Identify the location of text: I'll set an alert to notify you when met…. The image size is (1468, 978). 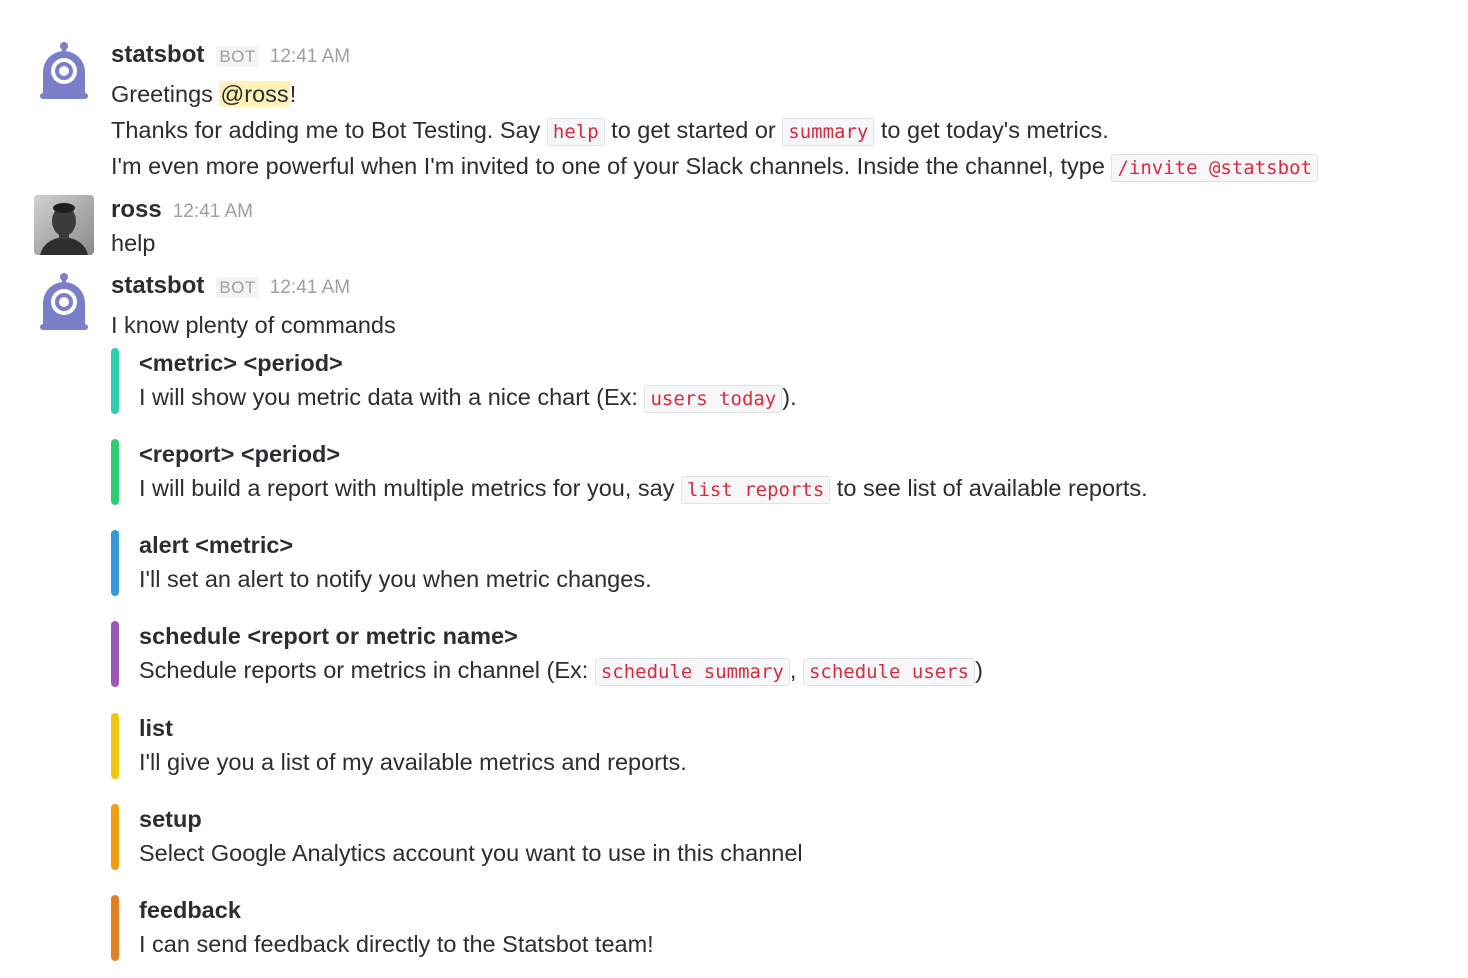
(395, 579).